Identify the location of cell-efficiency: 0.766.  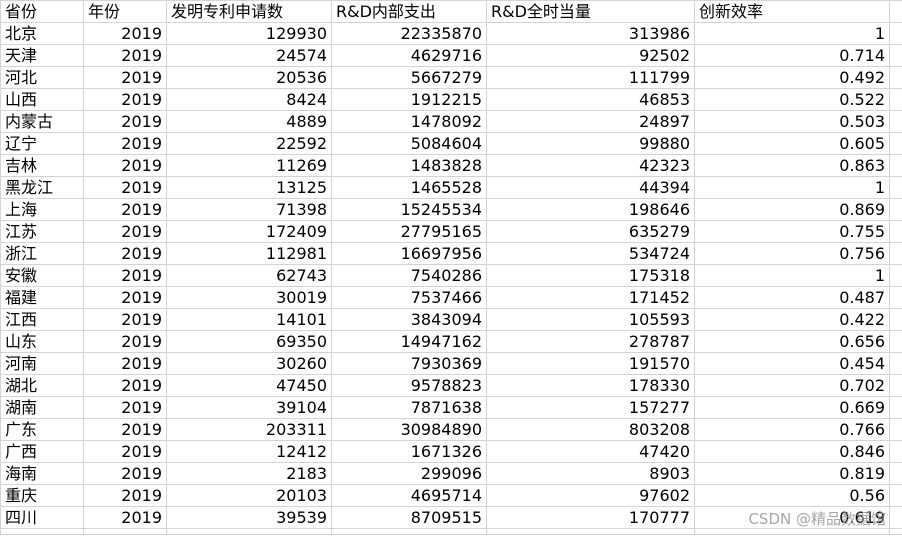
(792, 429).